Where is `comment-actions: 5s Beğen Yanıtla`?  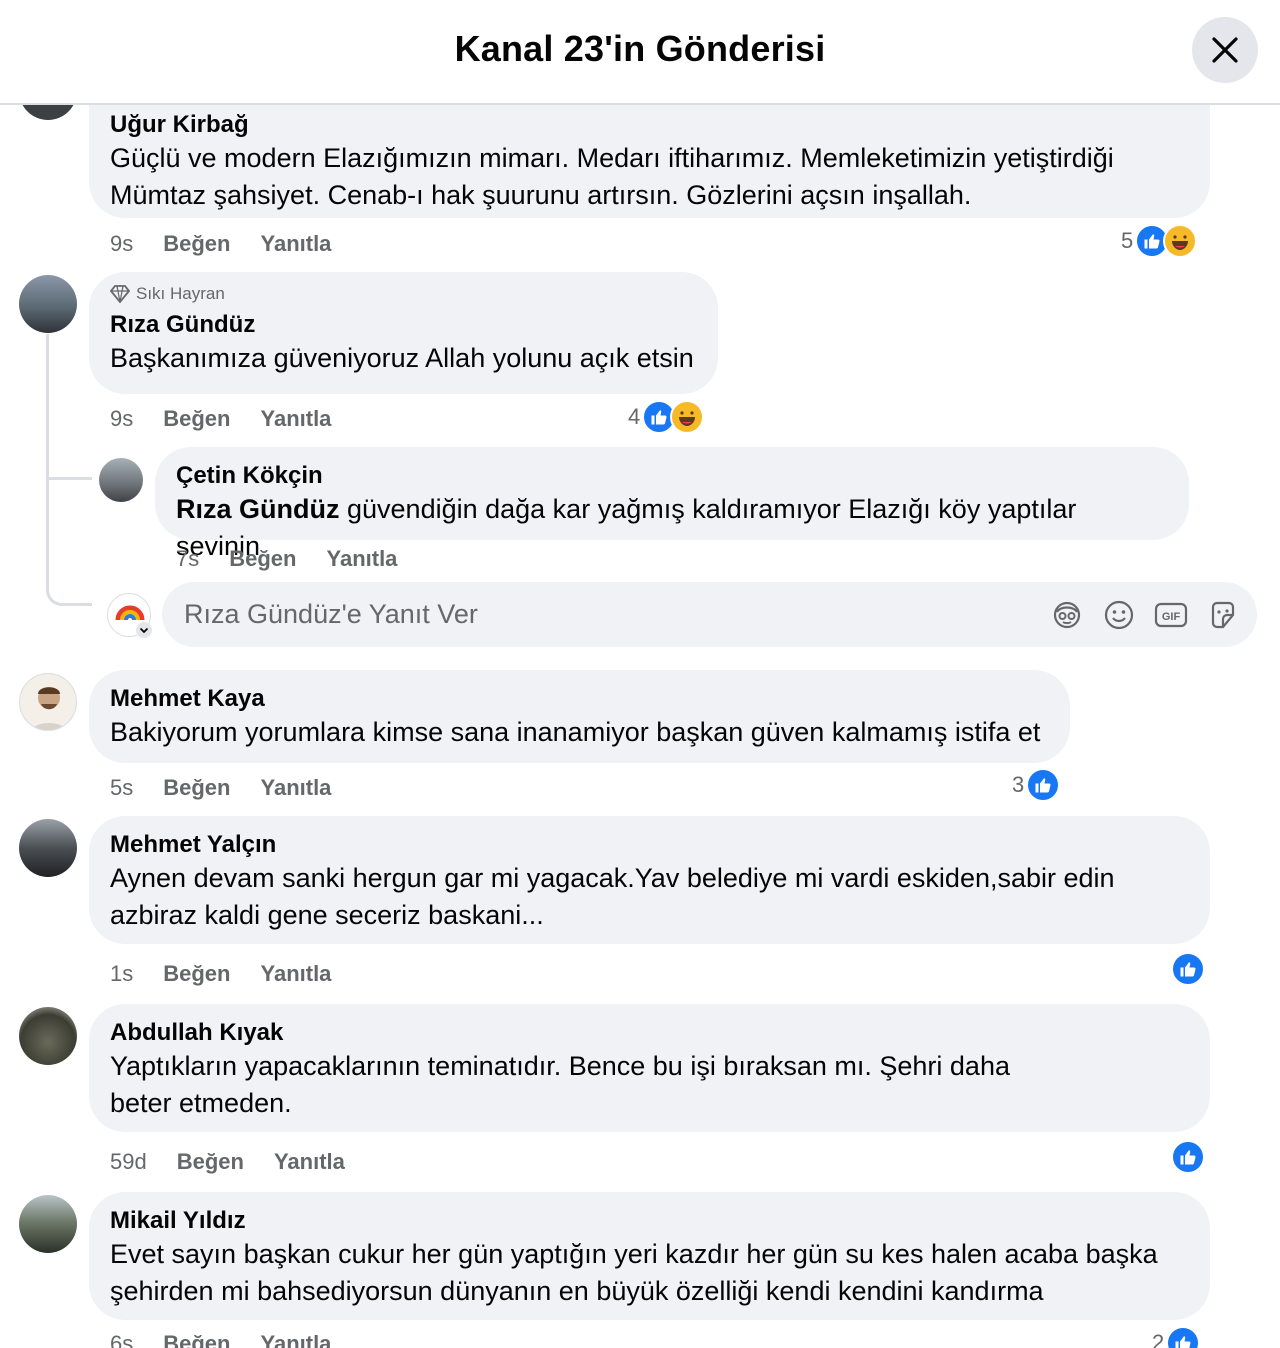 comment-actions: 5s Beğen Yanıtla is located at coordinates (220, 788).